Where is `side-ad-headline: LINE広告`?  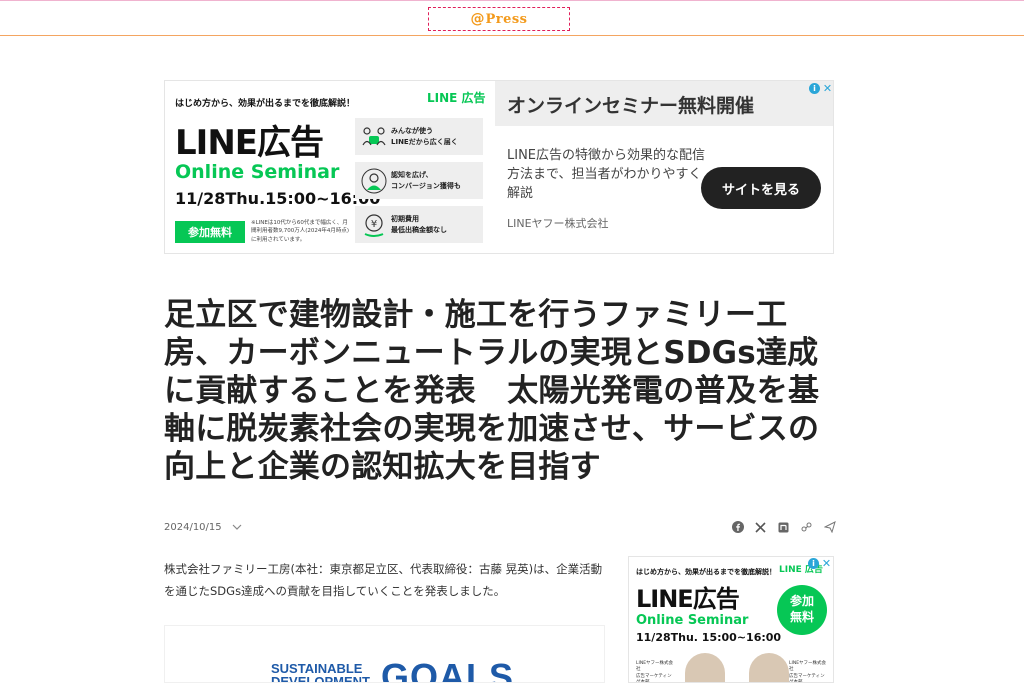 side-ad-headline: LINE広告 is located at coordinates (688, 599).